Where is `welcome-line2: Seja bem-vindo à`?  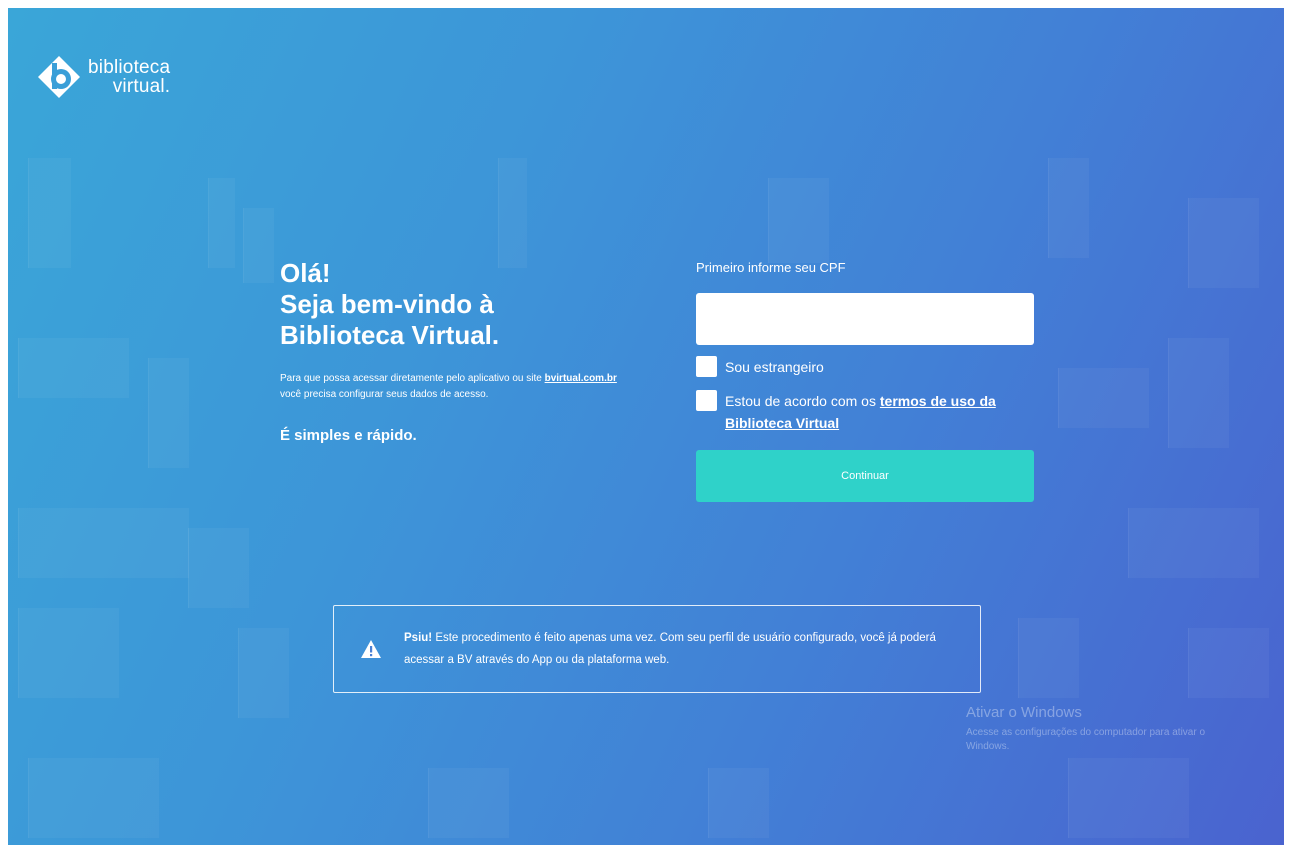 welcome-line2: Seja bem-vindo à is located at coordinates (387, 304).